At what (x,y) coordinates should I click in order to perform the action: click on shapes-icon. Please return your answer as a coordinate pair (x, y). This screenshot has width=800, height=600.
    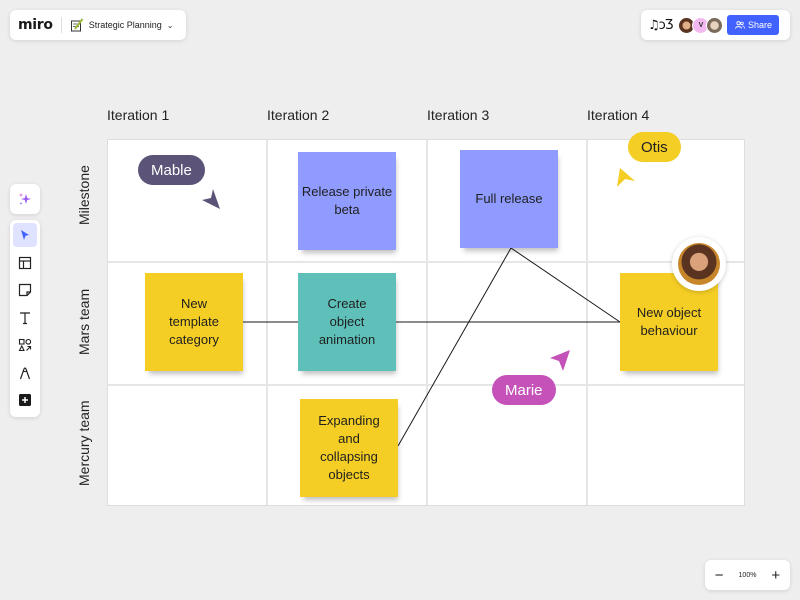
    Looking at the image, I should click on (25, 345).